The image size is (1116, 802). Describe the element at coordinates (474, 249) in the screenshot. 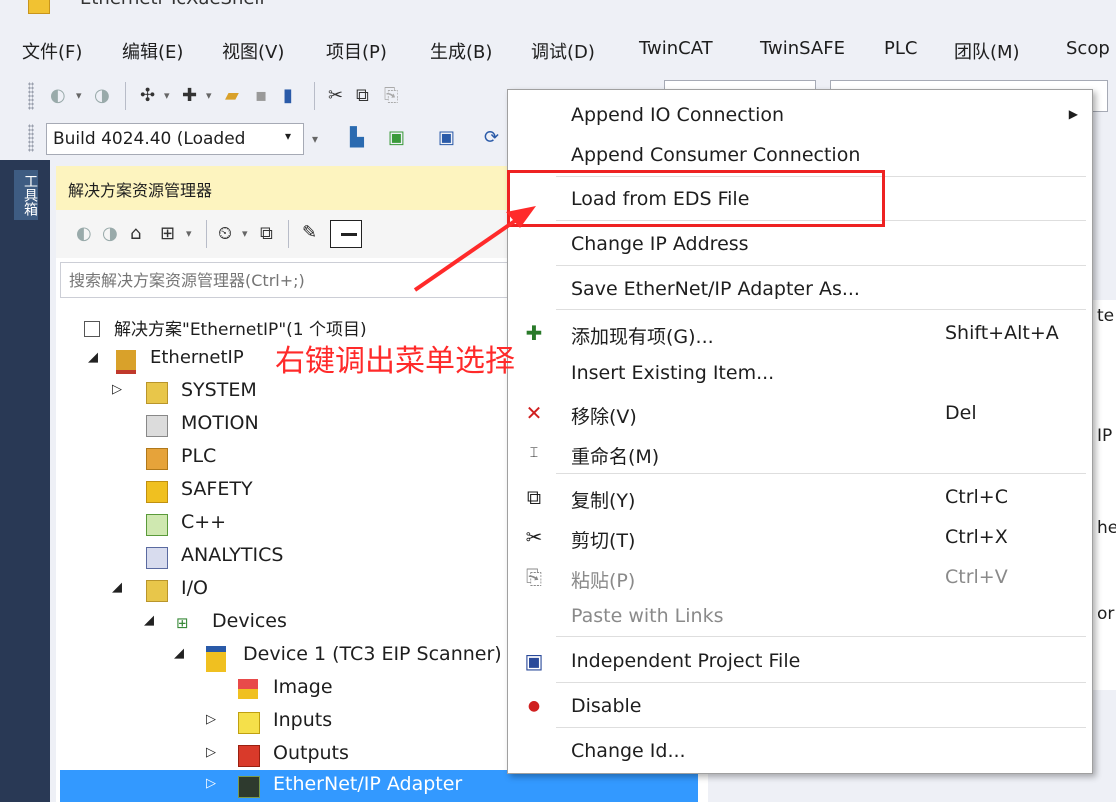

I see `annotation-arrow` at that location.